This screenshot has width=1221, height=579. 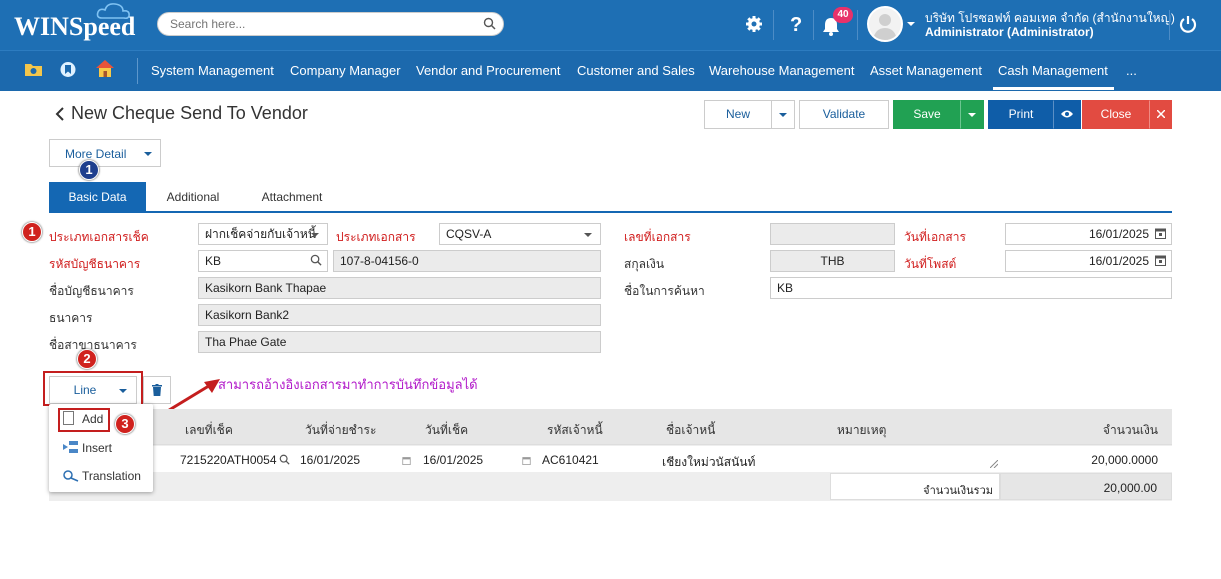 I want to click on search-box, so click(x=330, y=24).